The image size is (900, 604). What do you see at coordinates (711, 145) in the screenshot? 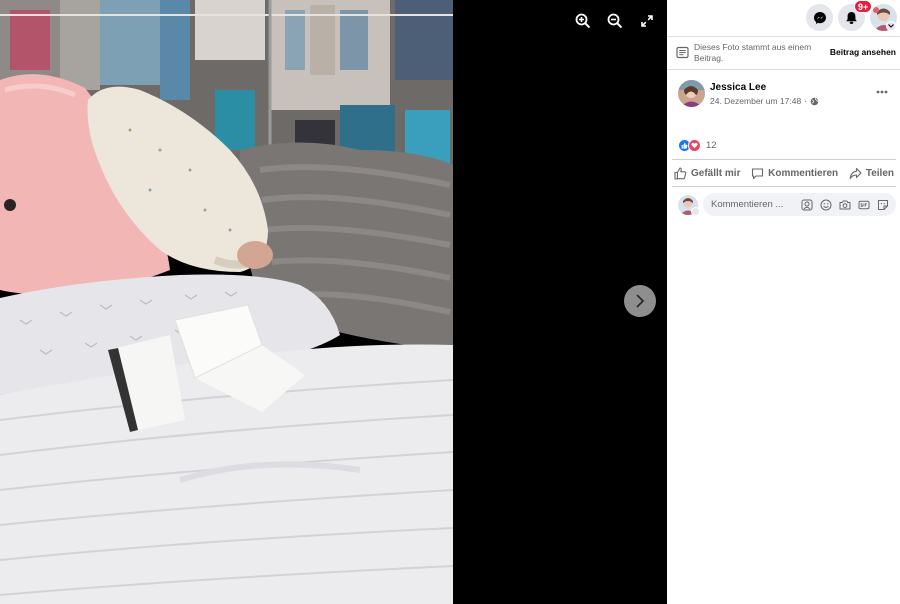
I see `reaction-count: 12` at bounding box center [711, 145].